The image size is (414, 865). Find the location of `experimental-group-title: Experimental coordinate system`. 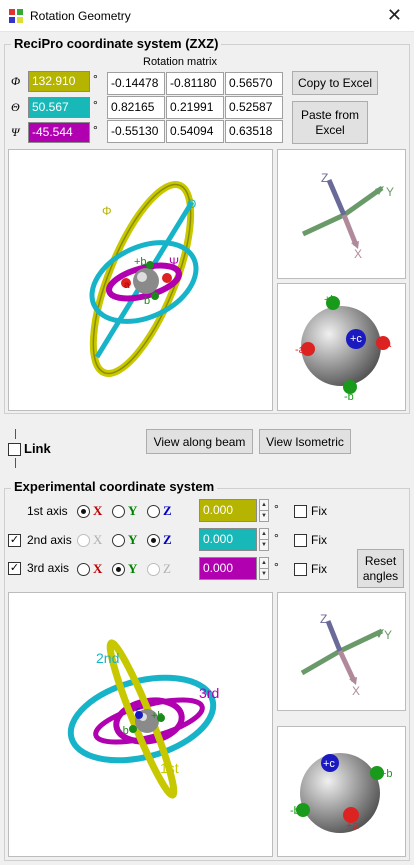

experimental-group-title: Experimental coordinate system is located at coordinates (114, 486).